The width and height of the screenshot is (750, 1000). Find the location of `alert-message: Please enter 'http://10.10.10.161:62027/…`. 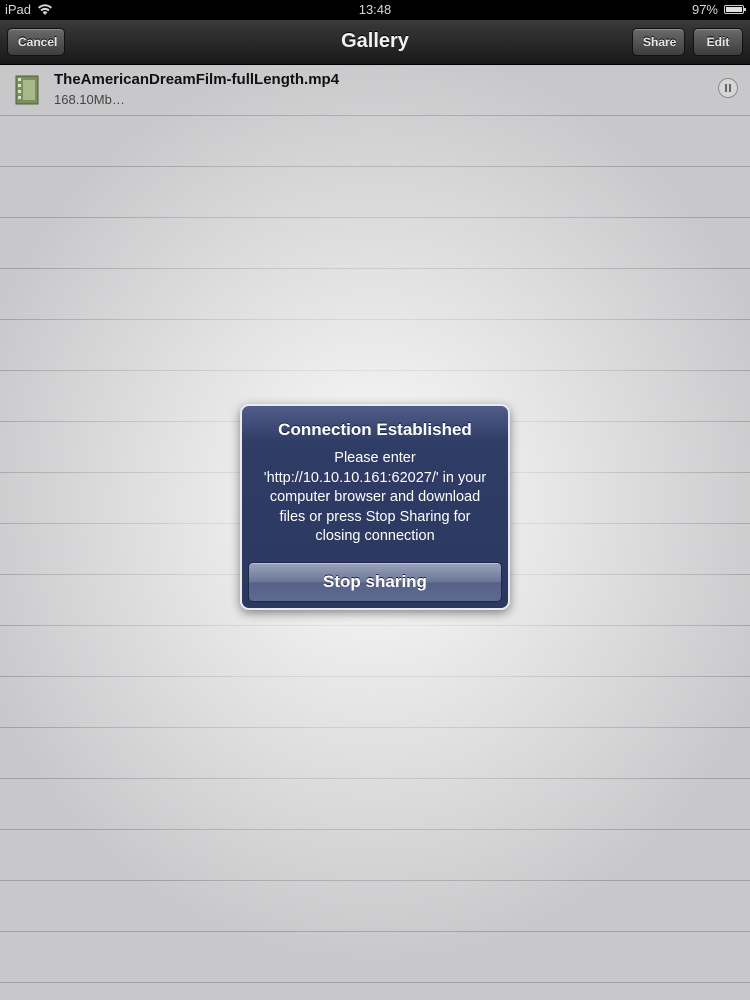

alert-message: Please enter 'http://10.10.10.161:62027/… is located at coordinates (375, 498).